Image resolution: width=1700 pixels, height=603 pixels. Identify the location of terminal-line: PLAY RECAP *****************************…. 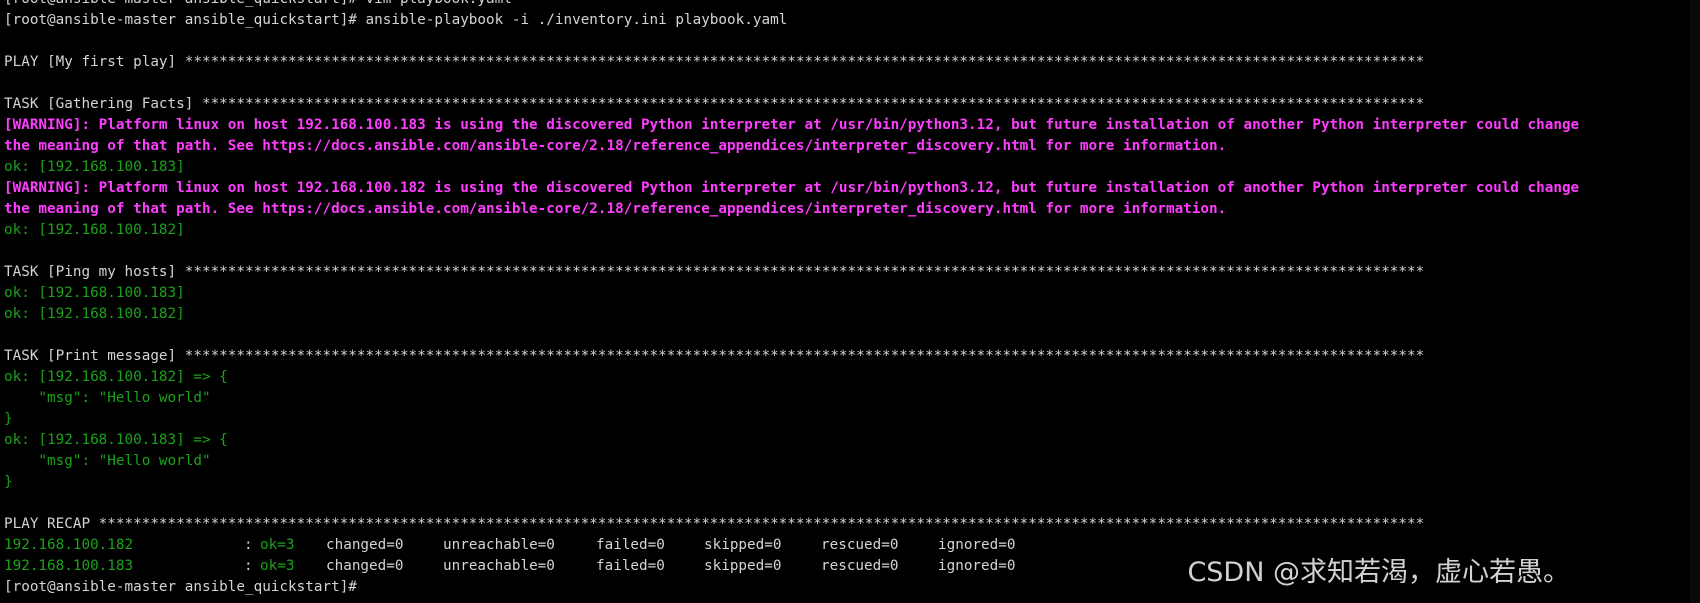
(714, 524).